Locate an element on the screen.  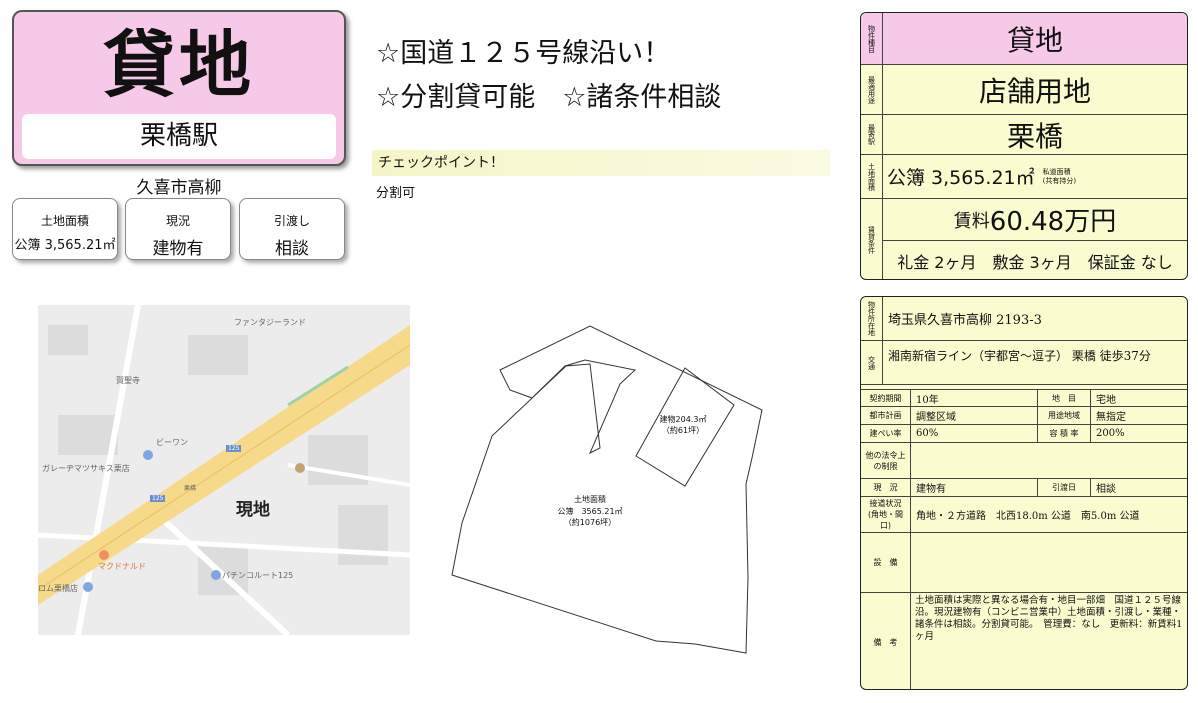
map-label: ファンタジーランド is located at coordinates (270, 322).